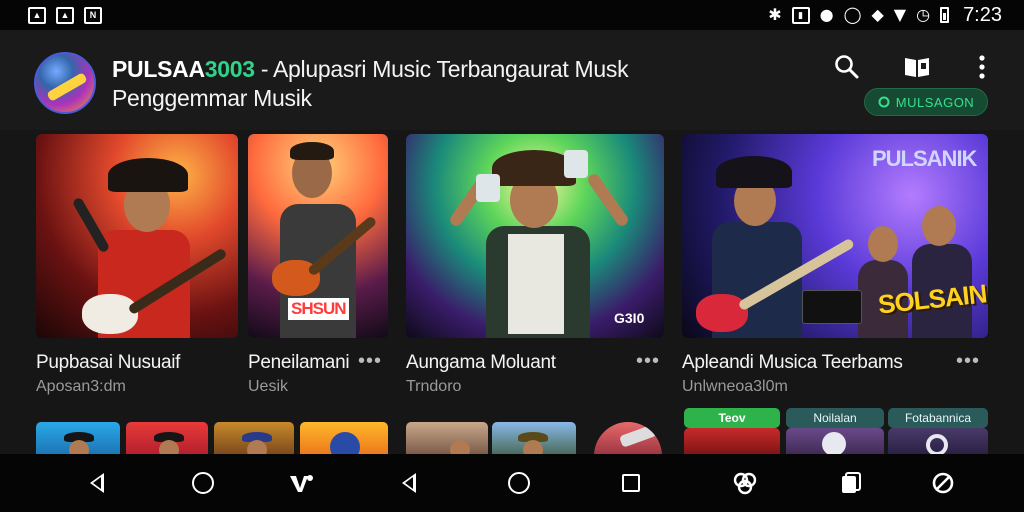 The height and width of the screenshot is (512, 1024). Describe the element at coordinates (535, 236) in the screenshot. I see `card-thumbnail: G3I0` at that location.